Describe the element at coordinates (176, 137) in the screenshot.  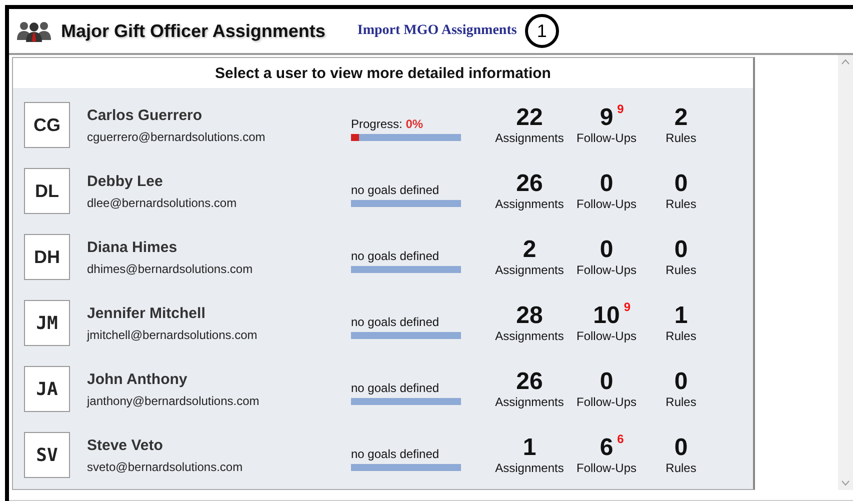
I see `user-email: cguerrero@bernardsolutions.com` at that location.